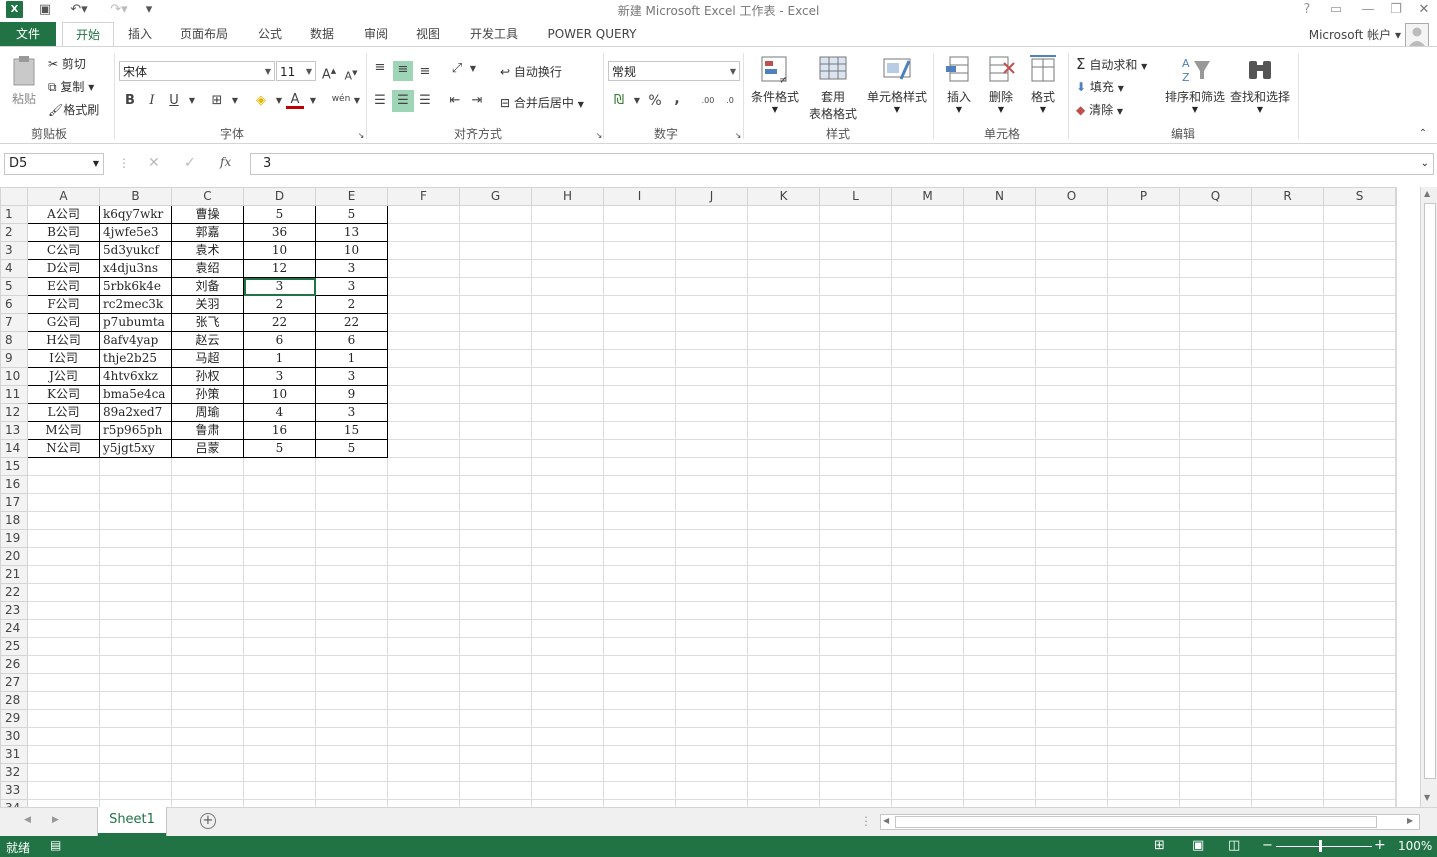 Image resolution: width=1437 pixels, height=857 pixels. Describe the element at coordinates (279, 286) in the screenshot. I see `cell: 3` at that location.